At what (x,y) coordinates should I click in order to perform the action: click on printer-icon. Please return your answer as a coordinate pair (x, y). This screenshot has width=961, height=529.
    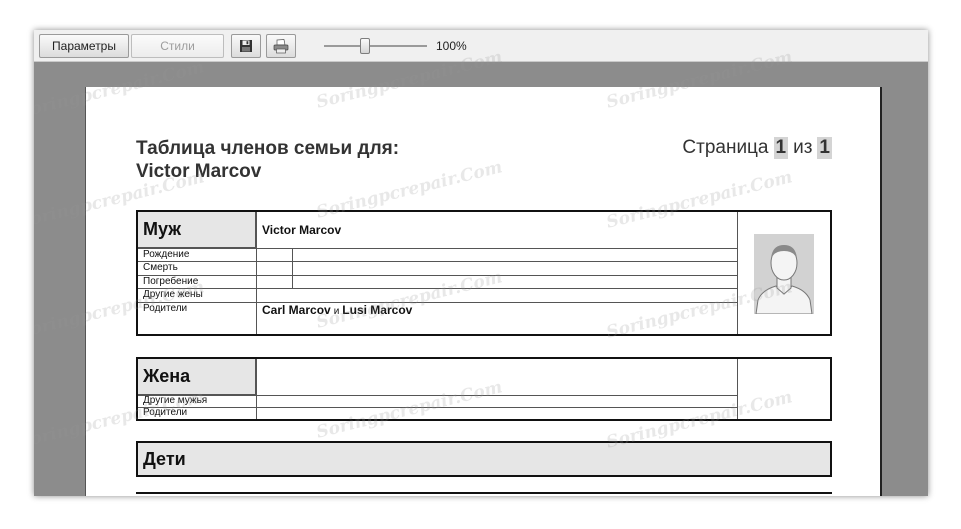
    Looking at the image, I should click on (281, 45).